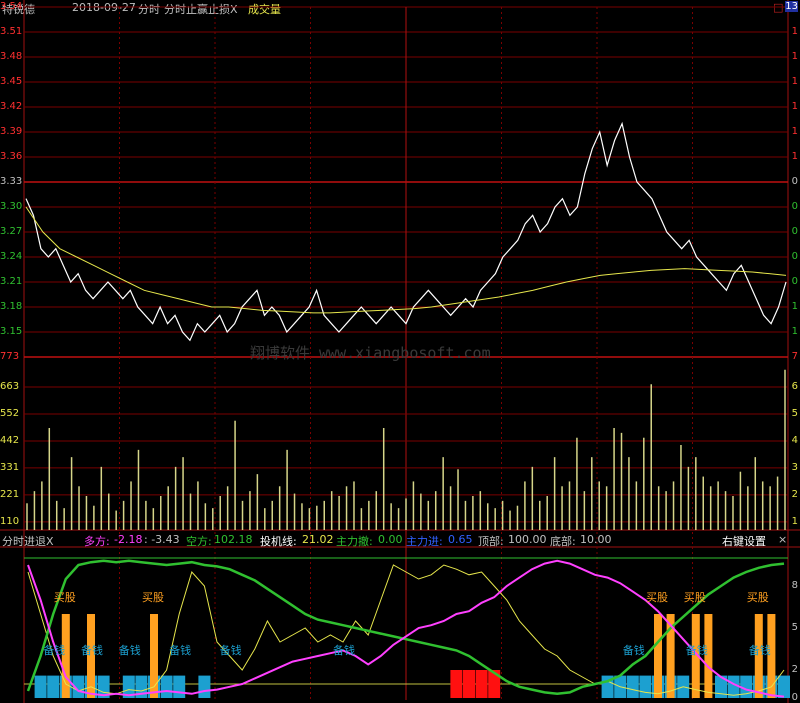 This screenshot has height=703, width=800. I want to click on volume-tick-label: 442, so click(10, 440).